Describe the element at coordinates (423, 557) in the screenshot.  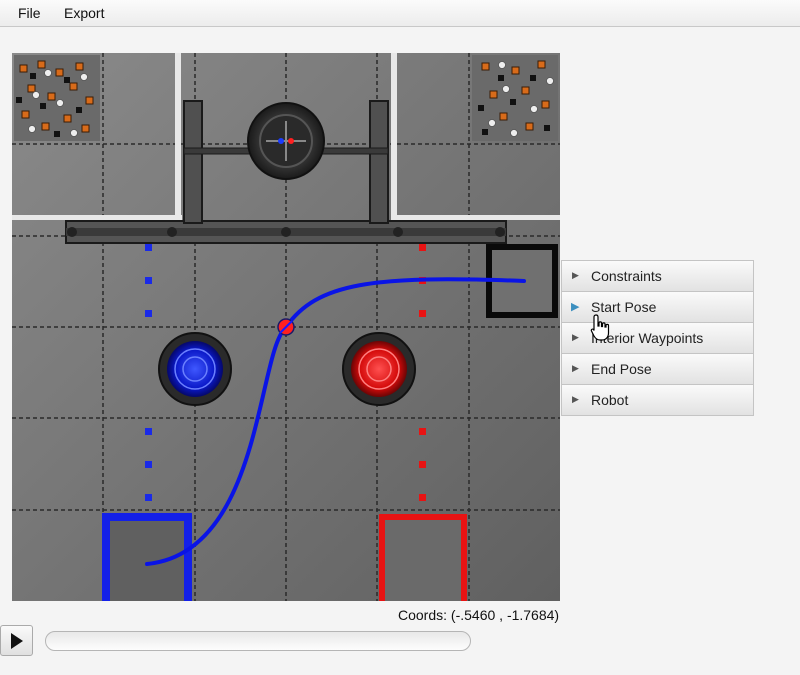
I see `red-alliance-zone` at that location.